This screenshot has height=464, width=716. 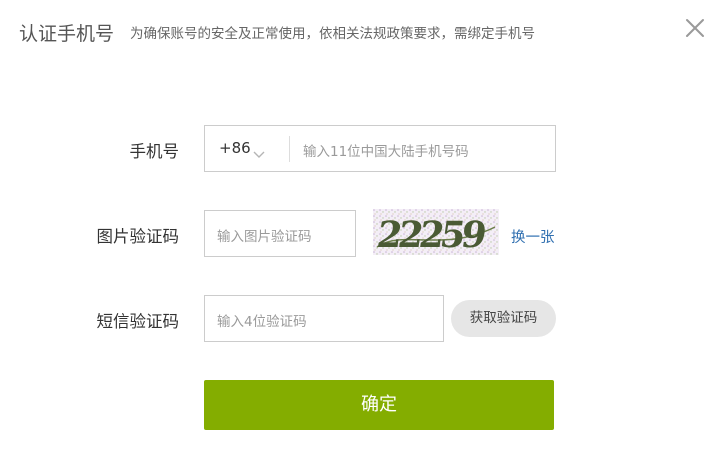 I want to click on country-code-select: +86, so click(x=247, y=148).